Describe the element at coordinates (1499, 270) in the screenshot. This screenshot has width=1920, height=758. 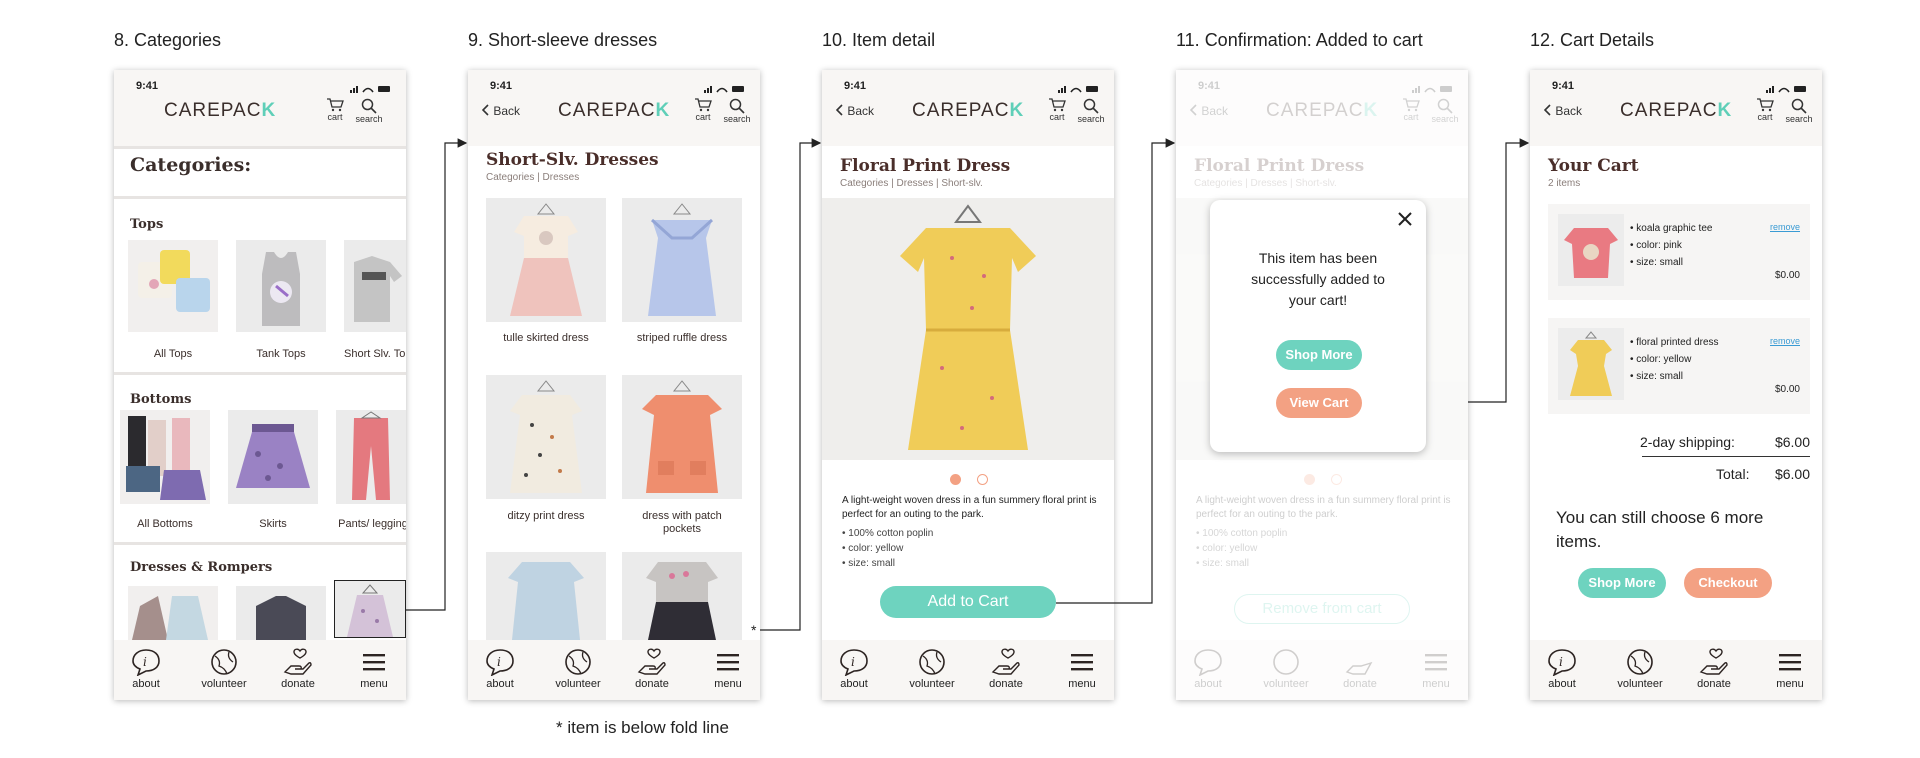
I see `flow-arrow-confirmation-to-cart` at that location.